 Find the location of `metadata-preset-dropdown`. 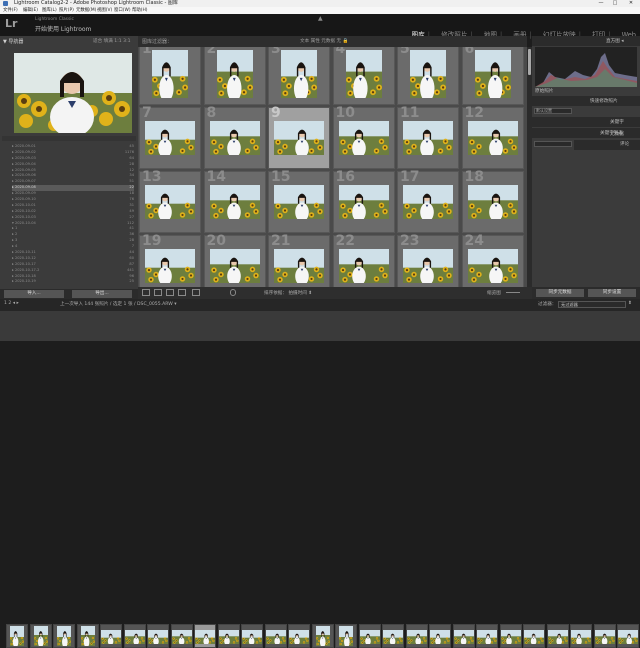

metadata-preset-dropdown is located at coordinates (553, 144).